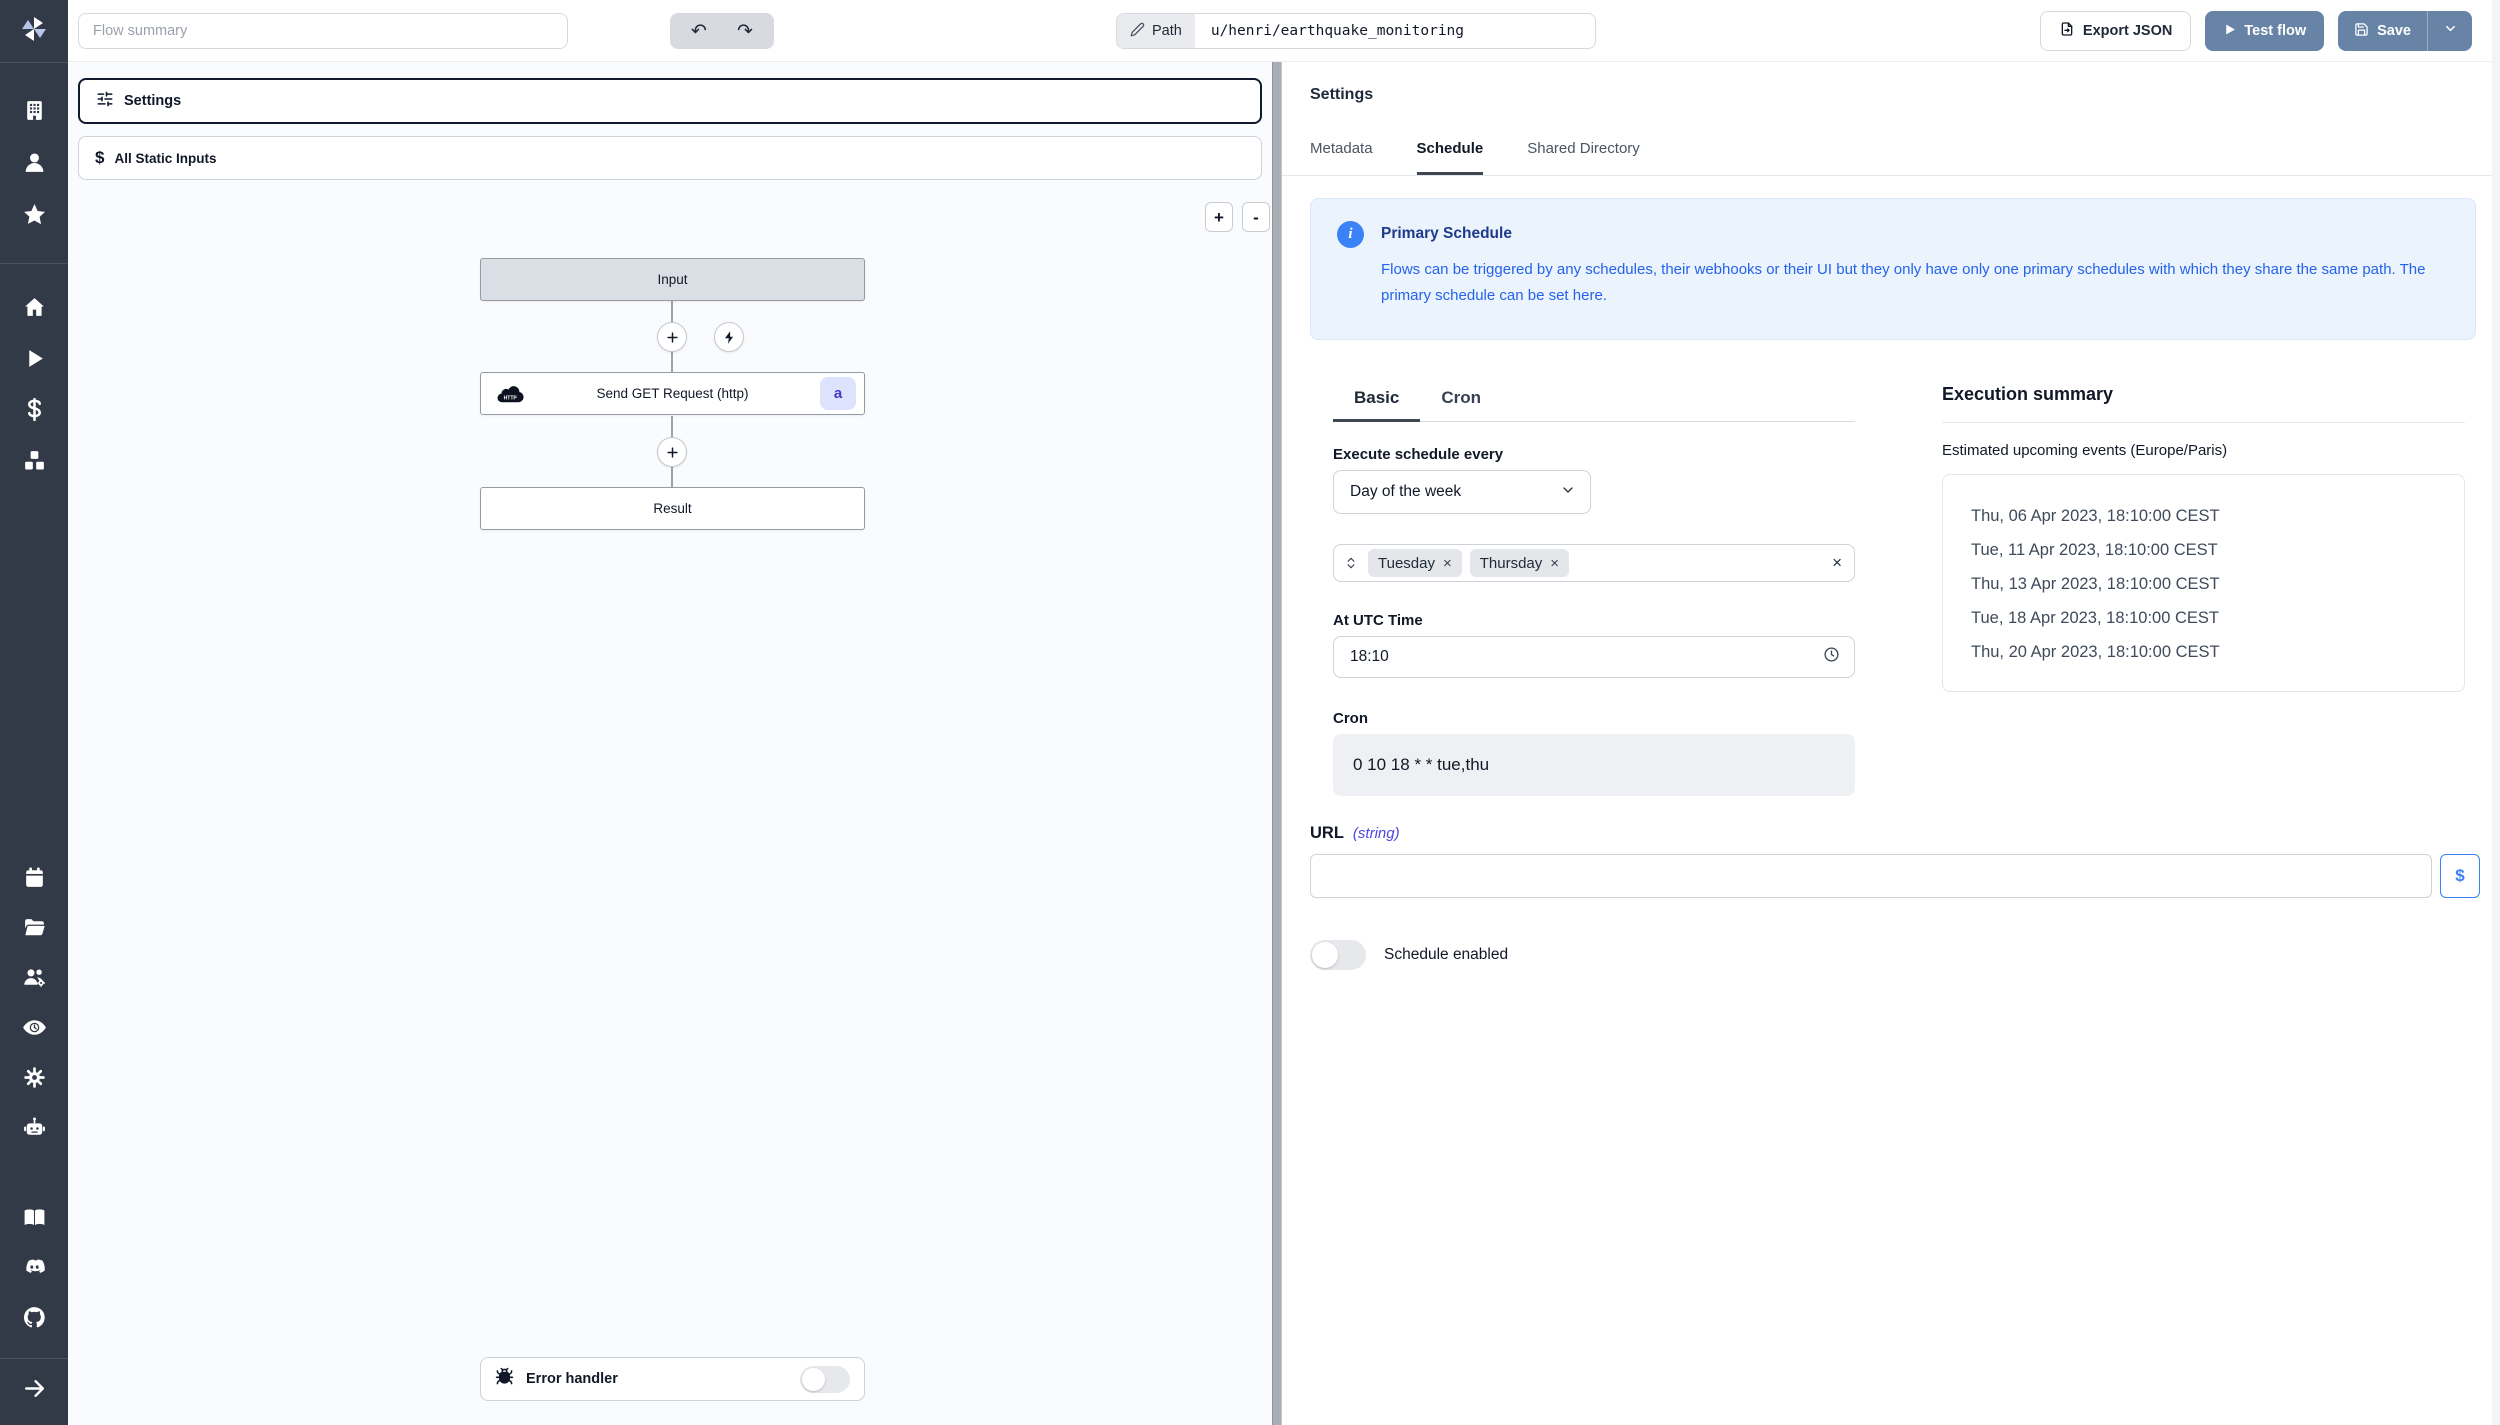 The height and width of the screenshot is (1425, 2500). Describe the element at coordinates (672, 1379) in the screenshot. I see `error-handler: Error handler` at that location.